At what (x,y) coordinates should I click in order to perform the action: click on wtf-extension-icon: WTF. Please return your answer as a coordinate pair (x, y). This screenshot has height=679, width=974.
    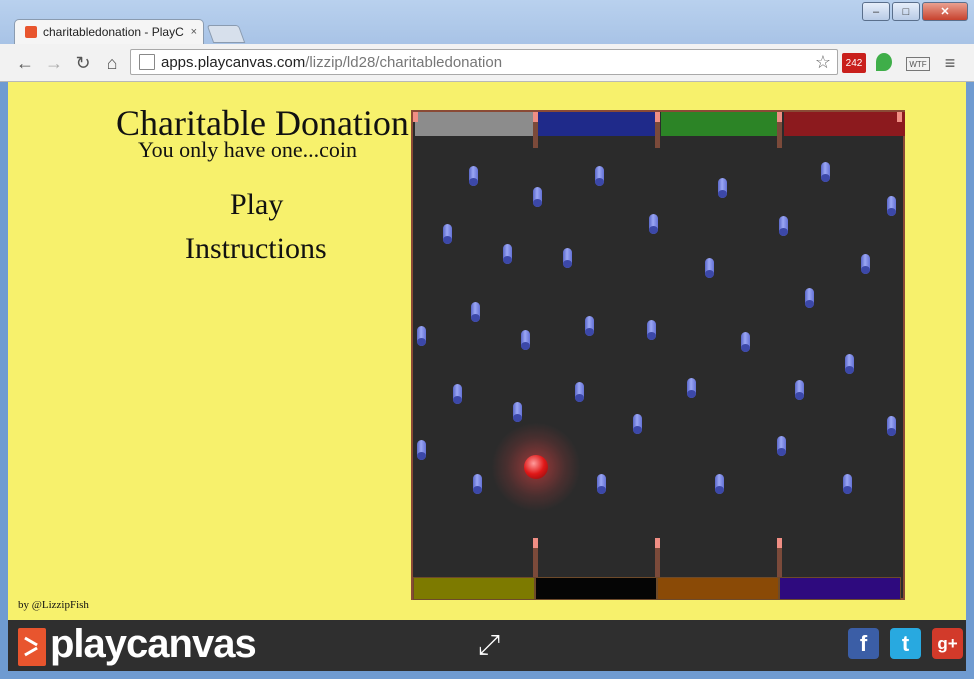
    Looking at the image, I should click on (918, 64).